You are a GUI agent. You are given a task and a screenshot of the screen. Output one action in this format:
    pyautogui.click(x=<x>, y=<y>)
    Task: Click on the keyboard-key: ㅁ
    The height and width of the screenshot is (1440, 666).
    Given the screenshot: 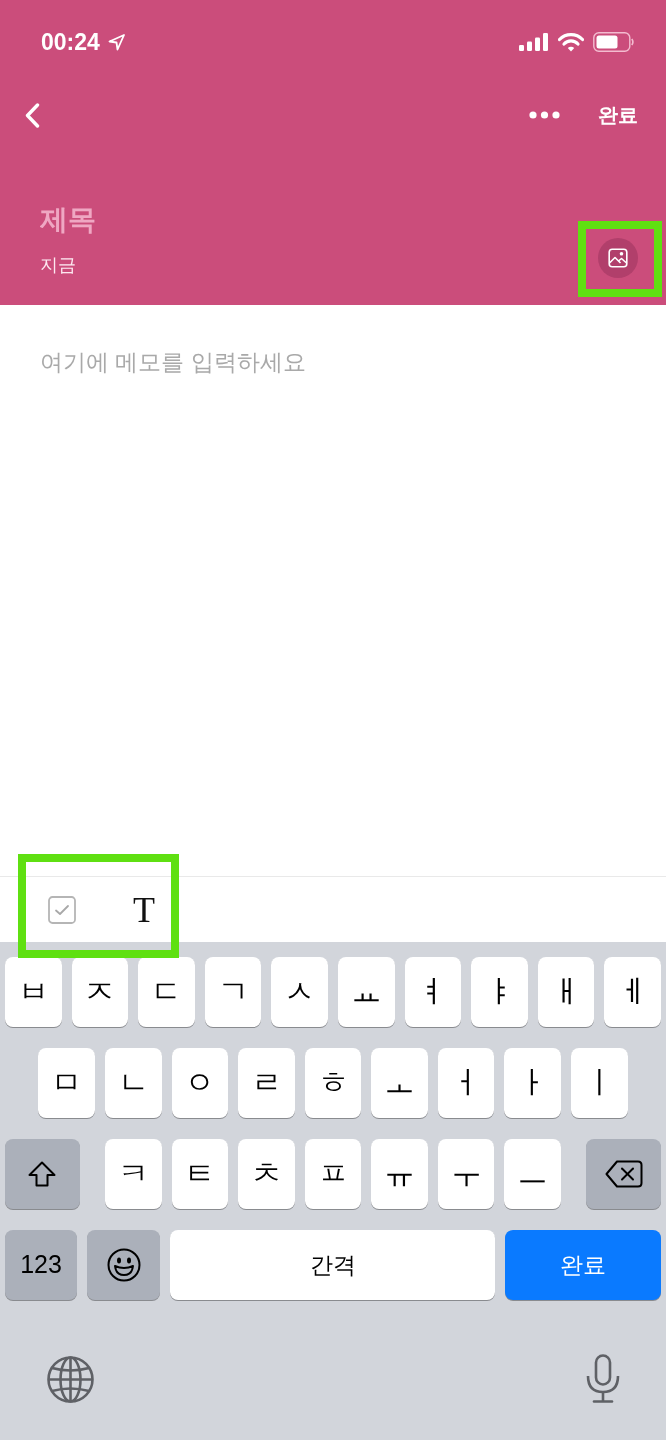 What is the action you would take?
    pyautogui.click(x=66, y=1083)
    